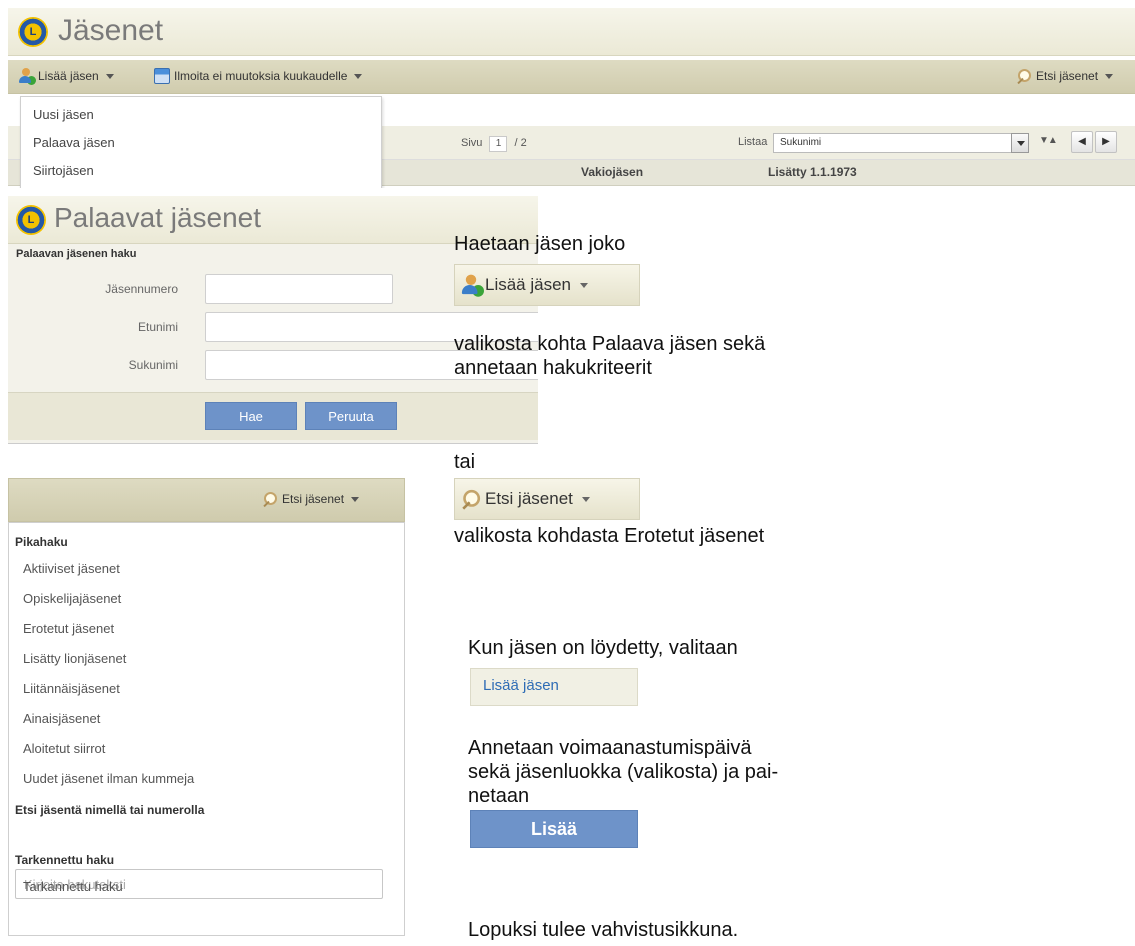 The height and width of the screenshot is (946, 1135). Describe the element at coordinates (612, 172) in the screenshot. I see `column-header: Vakiojäsen` at that location.